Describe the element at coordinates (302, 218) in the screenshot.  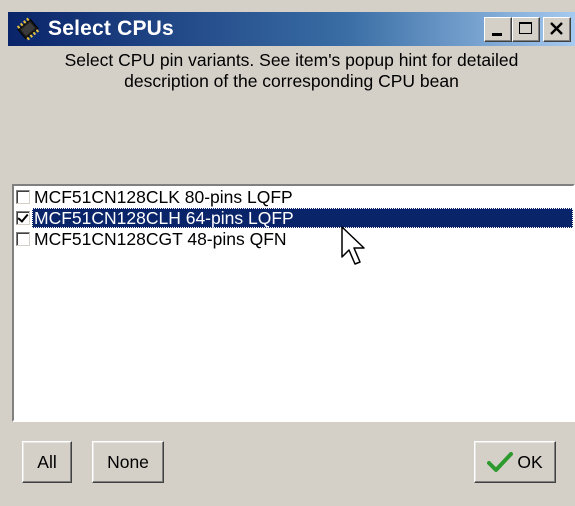
I see `list-item-label: MCF51CN128CLH 64-pins LQFP` at that location.